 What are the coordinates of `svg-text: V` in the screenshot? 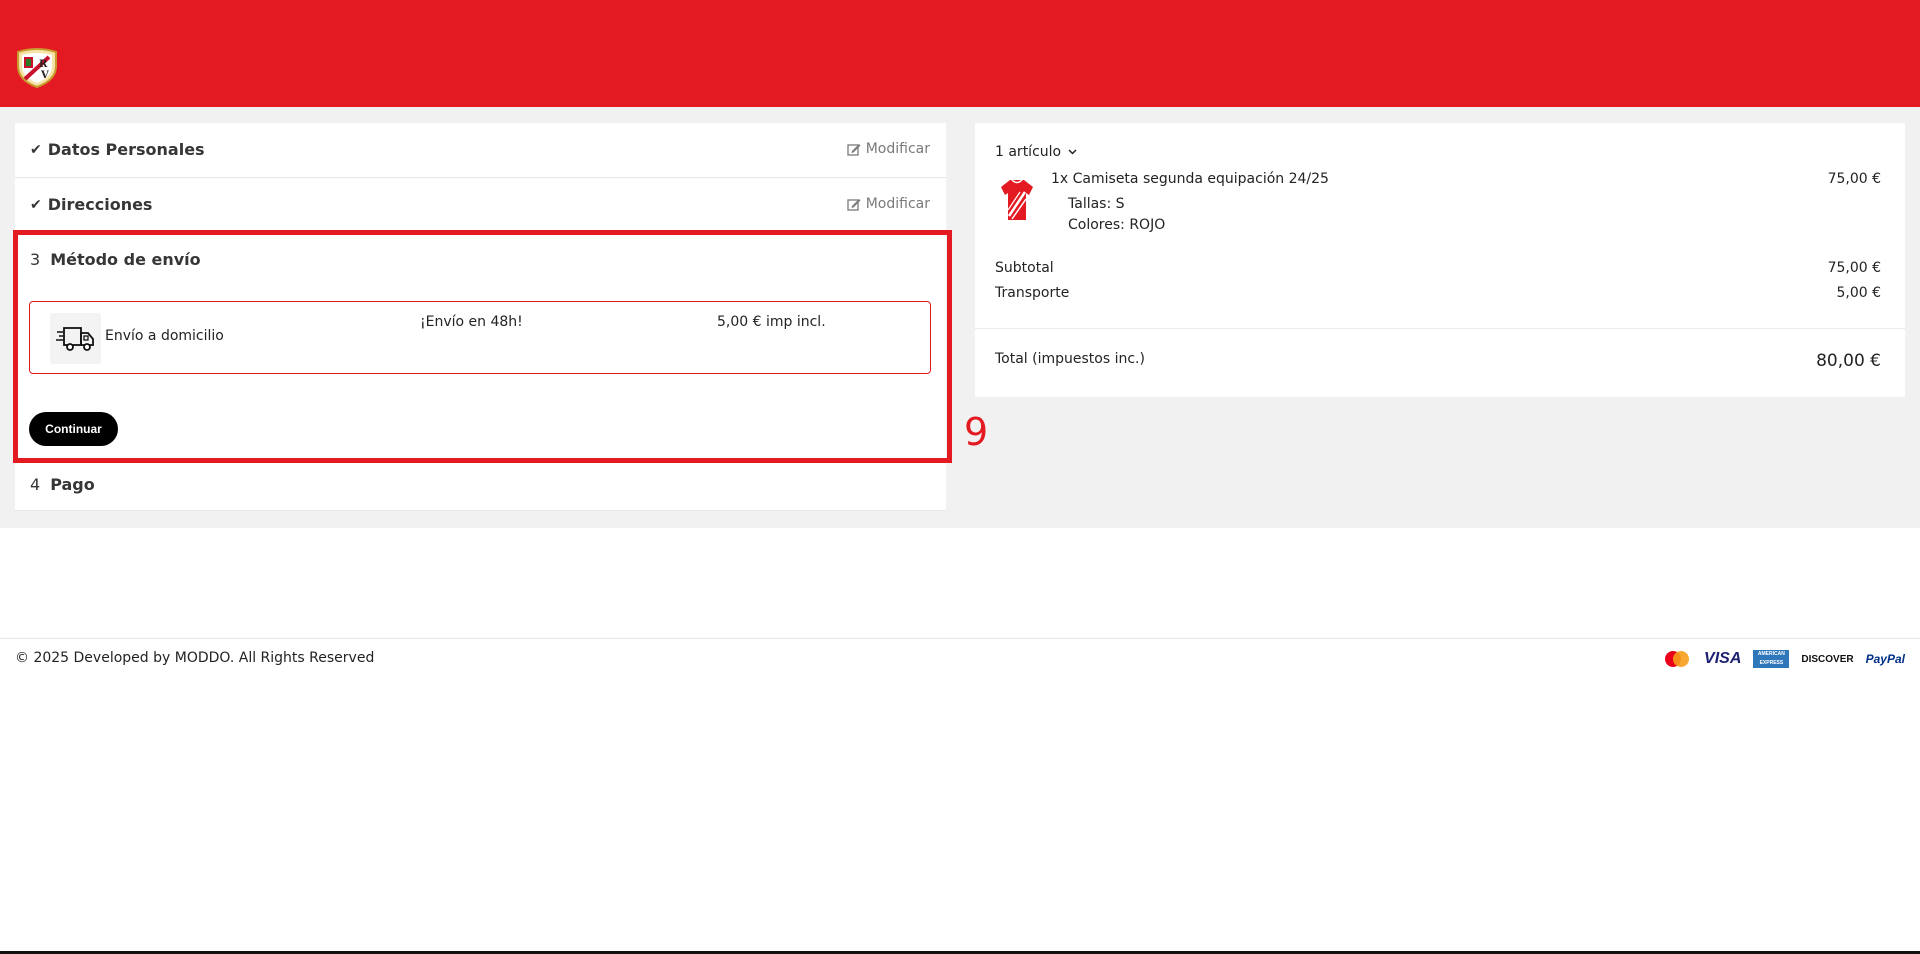 It's located at (44, 75).